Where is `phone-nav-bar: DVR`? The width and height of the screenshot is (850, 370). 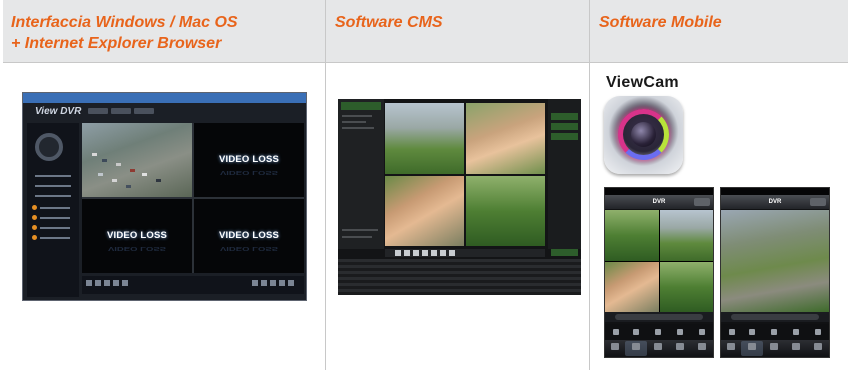 phone-nav-bar: DVR is located at coordinates (659, 202).